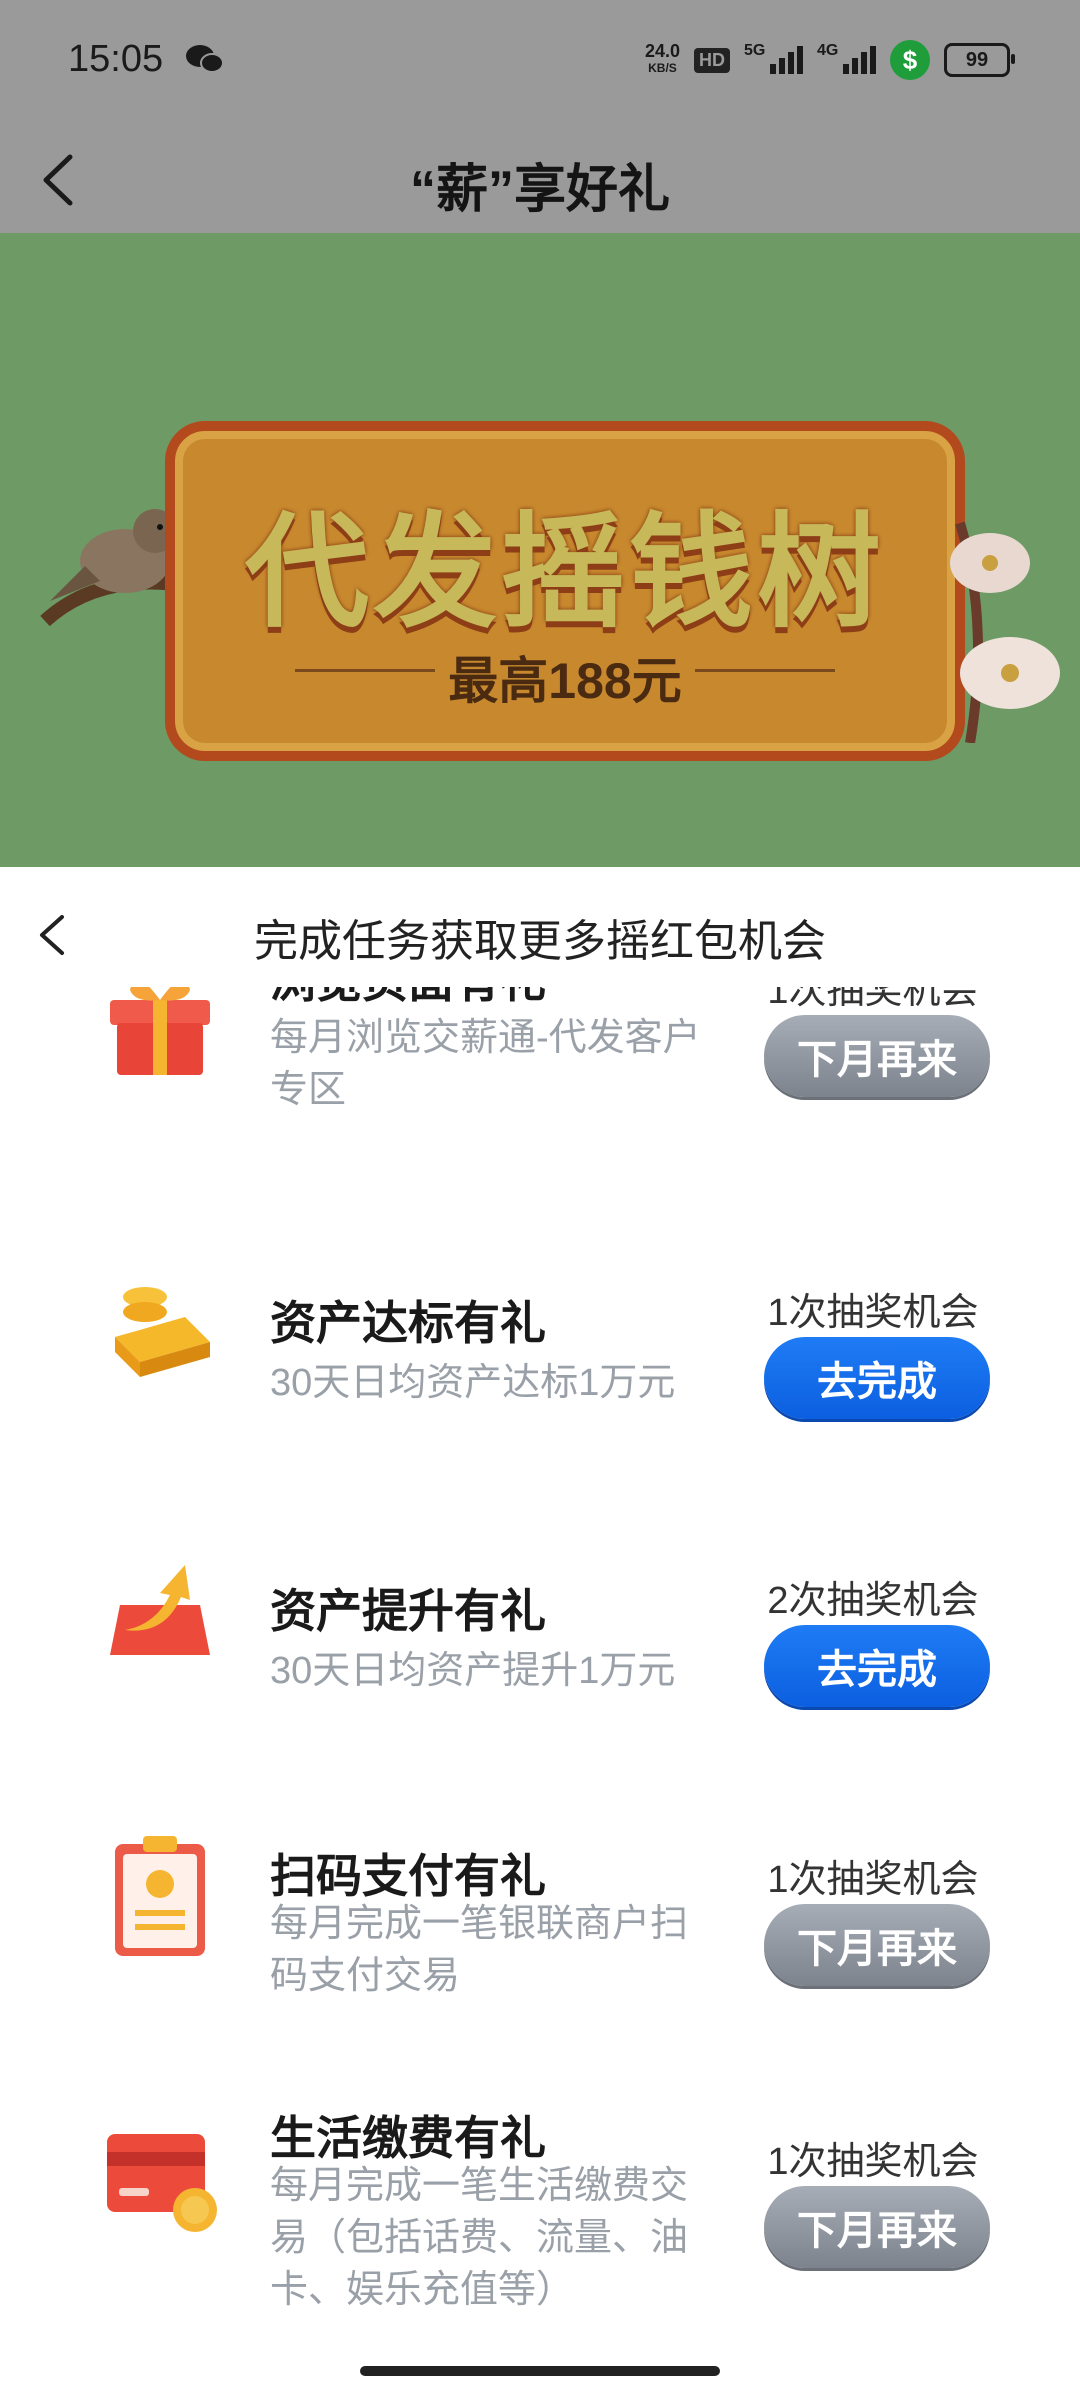 This screenshot has height=2400, width=1080. What do you see at coordinates (565, 681) in the screenshot?
I see `banner-subtitle: 最高188元` at bounding box center [565, 681].